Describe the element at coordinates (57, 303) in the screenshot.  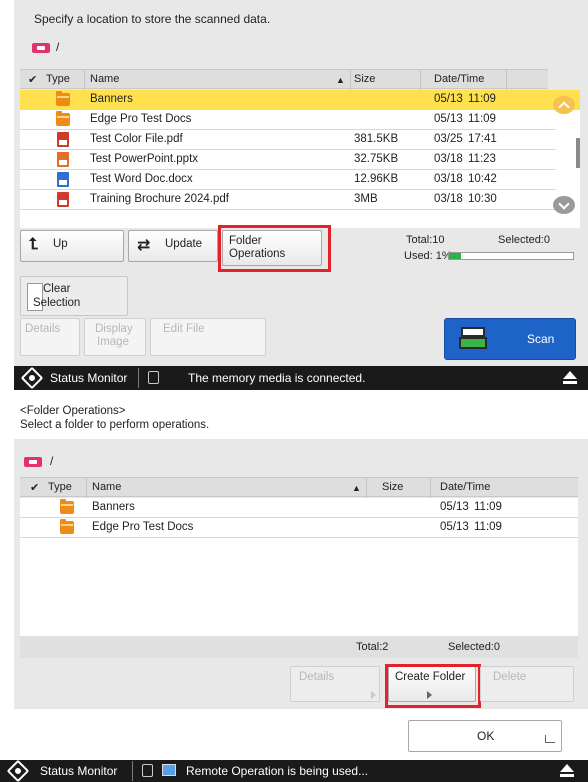
I see `clear-label-2: Selection` at that location.